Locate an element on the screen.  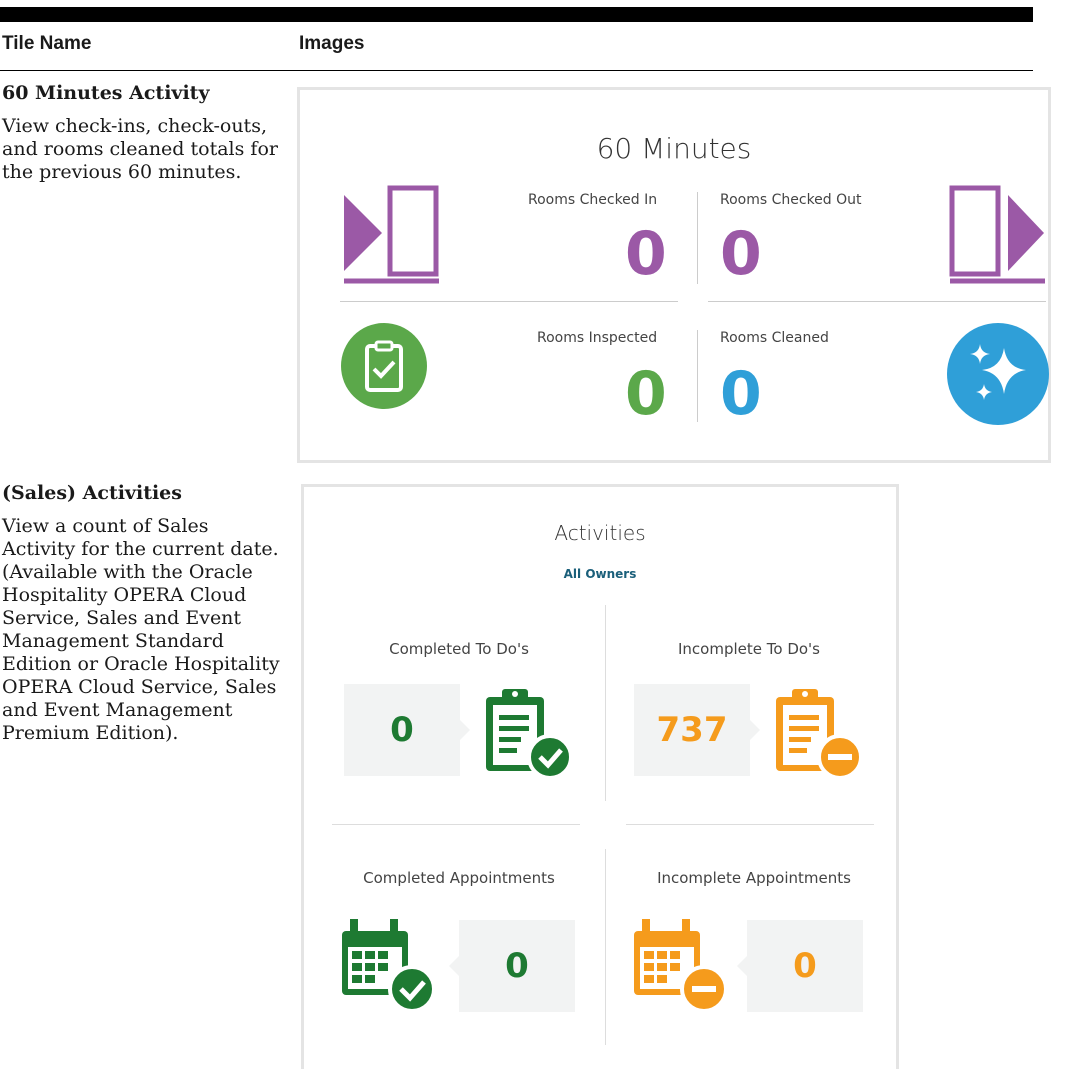
tile-title: 60 Minutes is located at coordinates (674, 148).